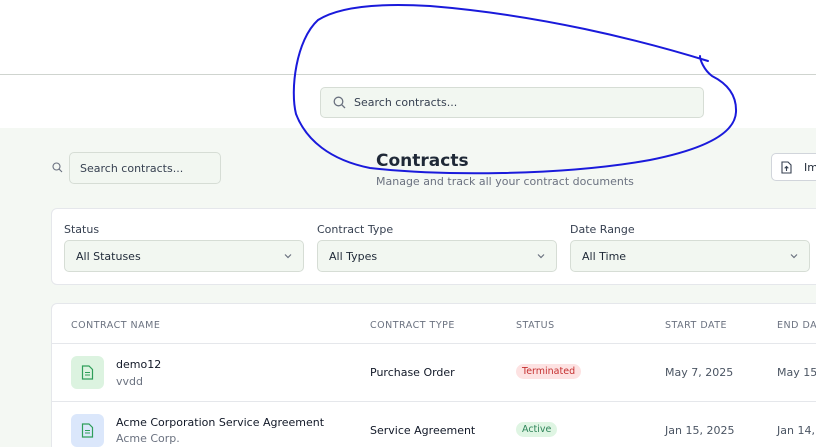 This screenshot has width=816, height=447. Describe the element at coordinates (412, 325) in the screenshot. I see `column-header-type: CONTRACT TYPE` at that location.